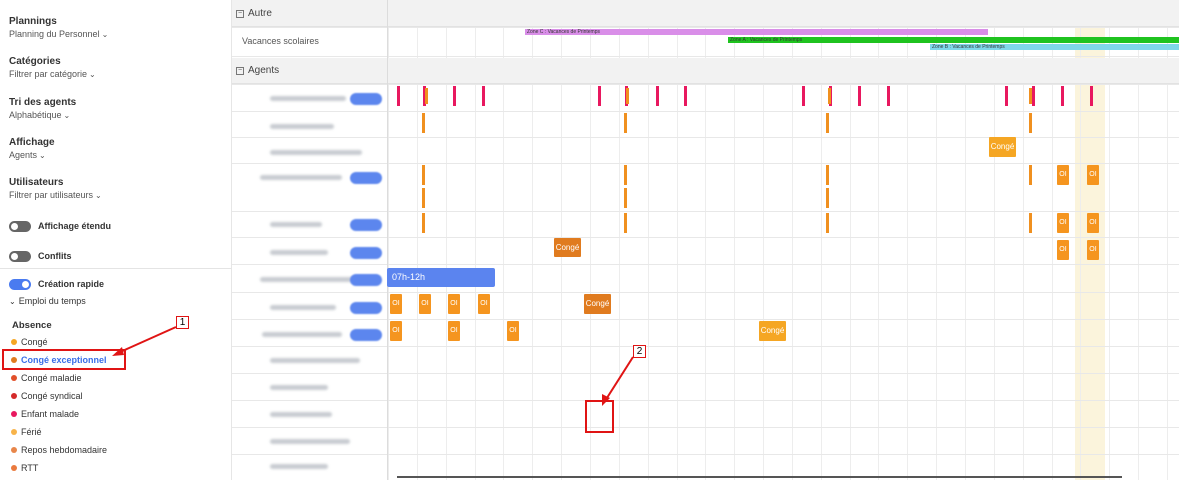  What do you see at coordinates (29, 342) in the screenshot?
I see `legend-item-conge: Congé` at bounding box center [29, 342].